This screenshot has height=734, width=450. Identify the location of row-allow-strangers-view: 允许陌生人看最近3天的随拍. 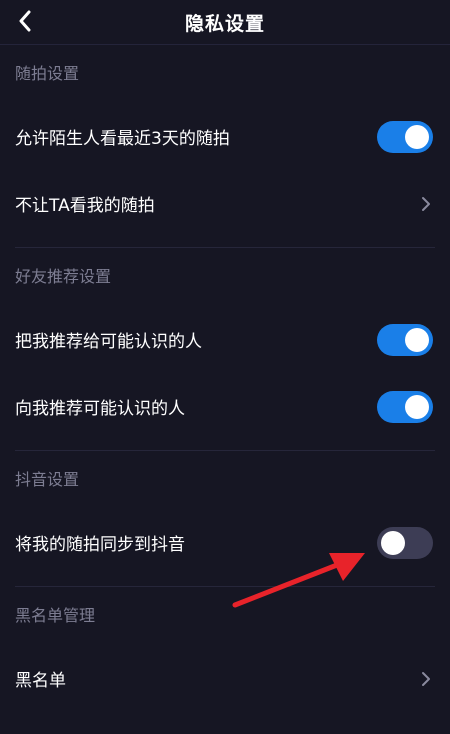
(225, 136).